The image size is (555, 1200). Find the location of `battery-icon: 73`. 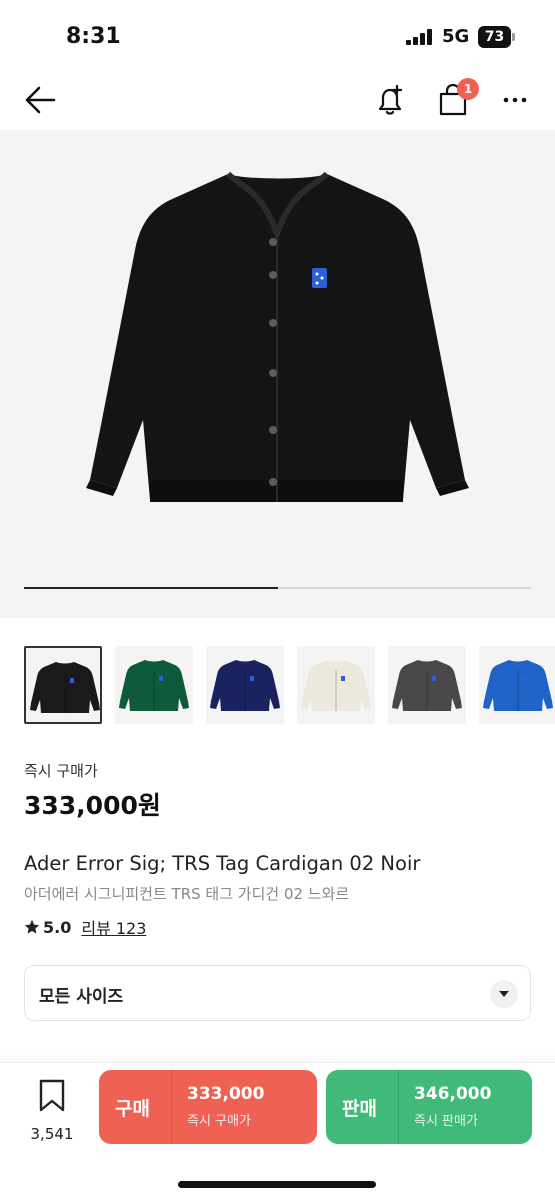

battery-icon: 73 is located at coordinates (497, 37).